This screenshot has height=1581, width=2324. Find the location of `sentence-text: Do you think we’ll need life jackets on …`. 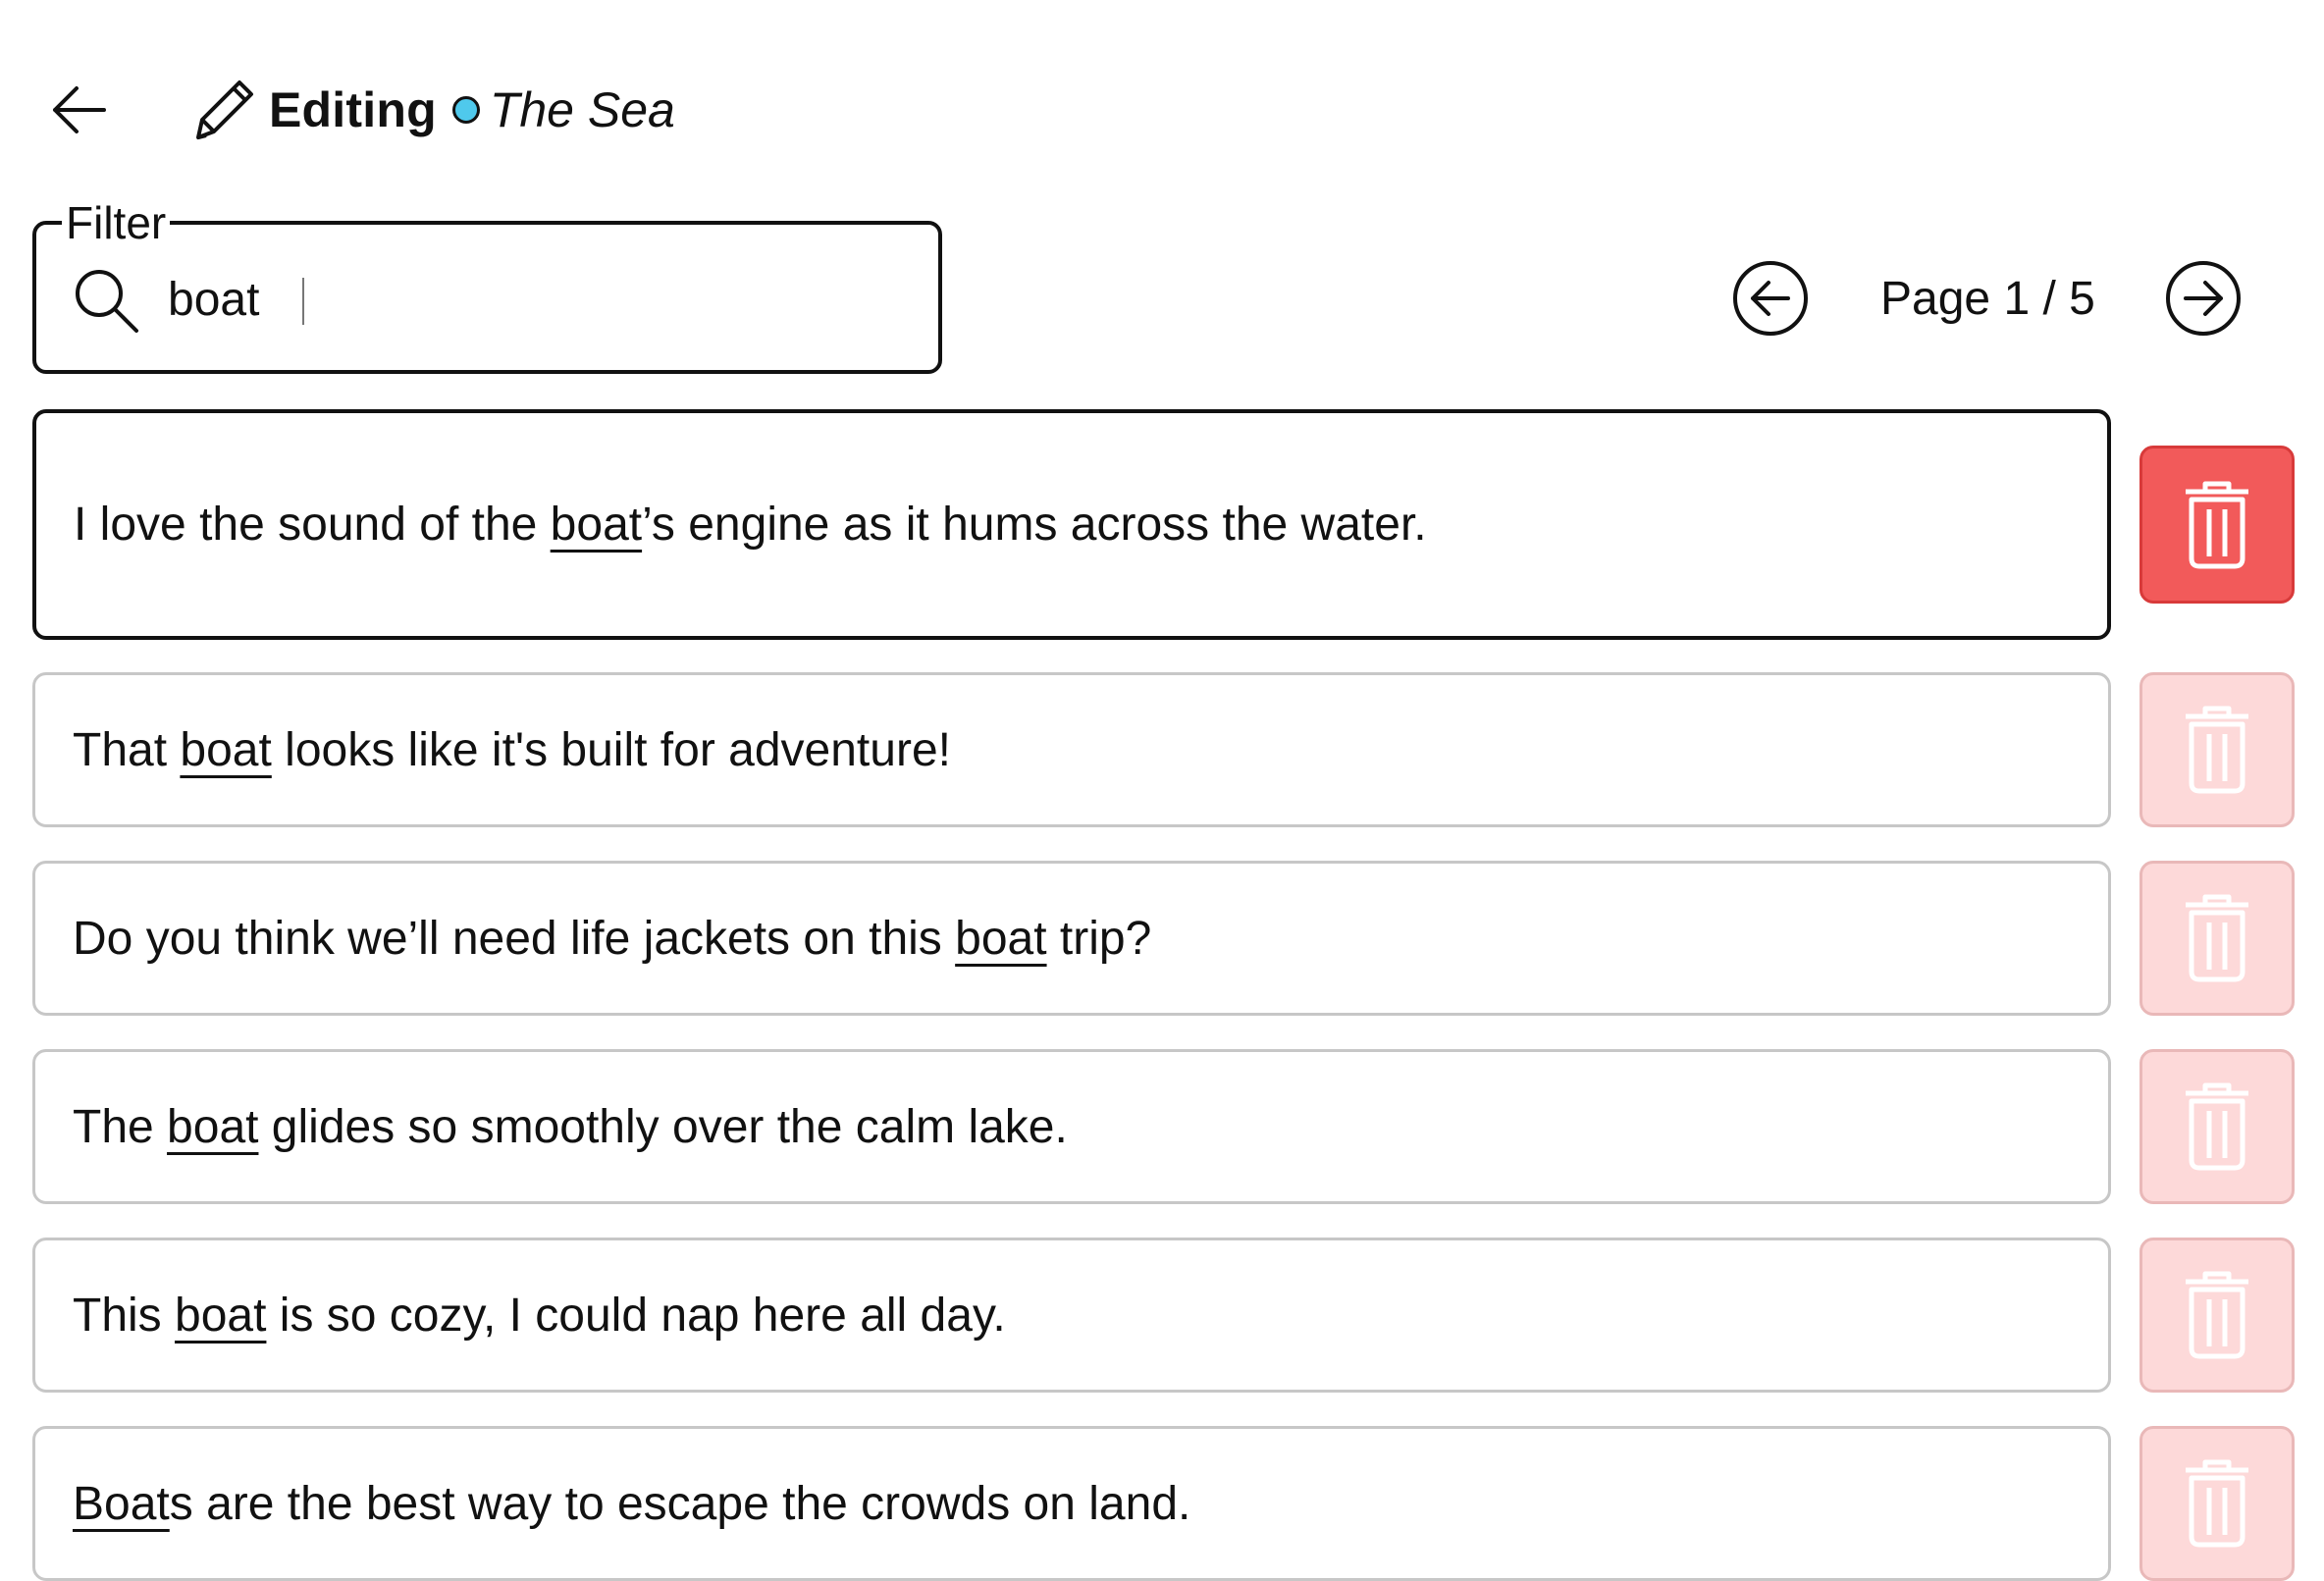

sentence-text: Do you think we’ll need life jackets on … is located at coordinates (613, 939).